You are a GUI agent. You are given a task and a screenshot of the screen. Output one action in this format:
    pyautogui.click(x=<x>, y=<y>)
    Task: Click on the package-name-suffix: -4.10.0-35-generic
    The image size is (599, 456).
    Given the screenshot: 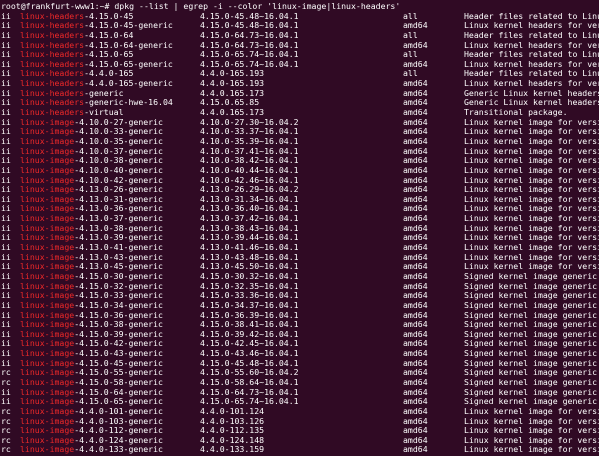 What is the action you would take?
    pyautogui.click(x=118, y=140)
    